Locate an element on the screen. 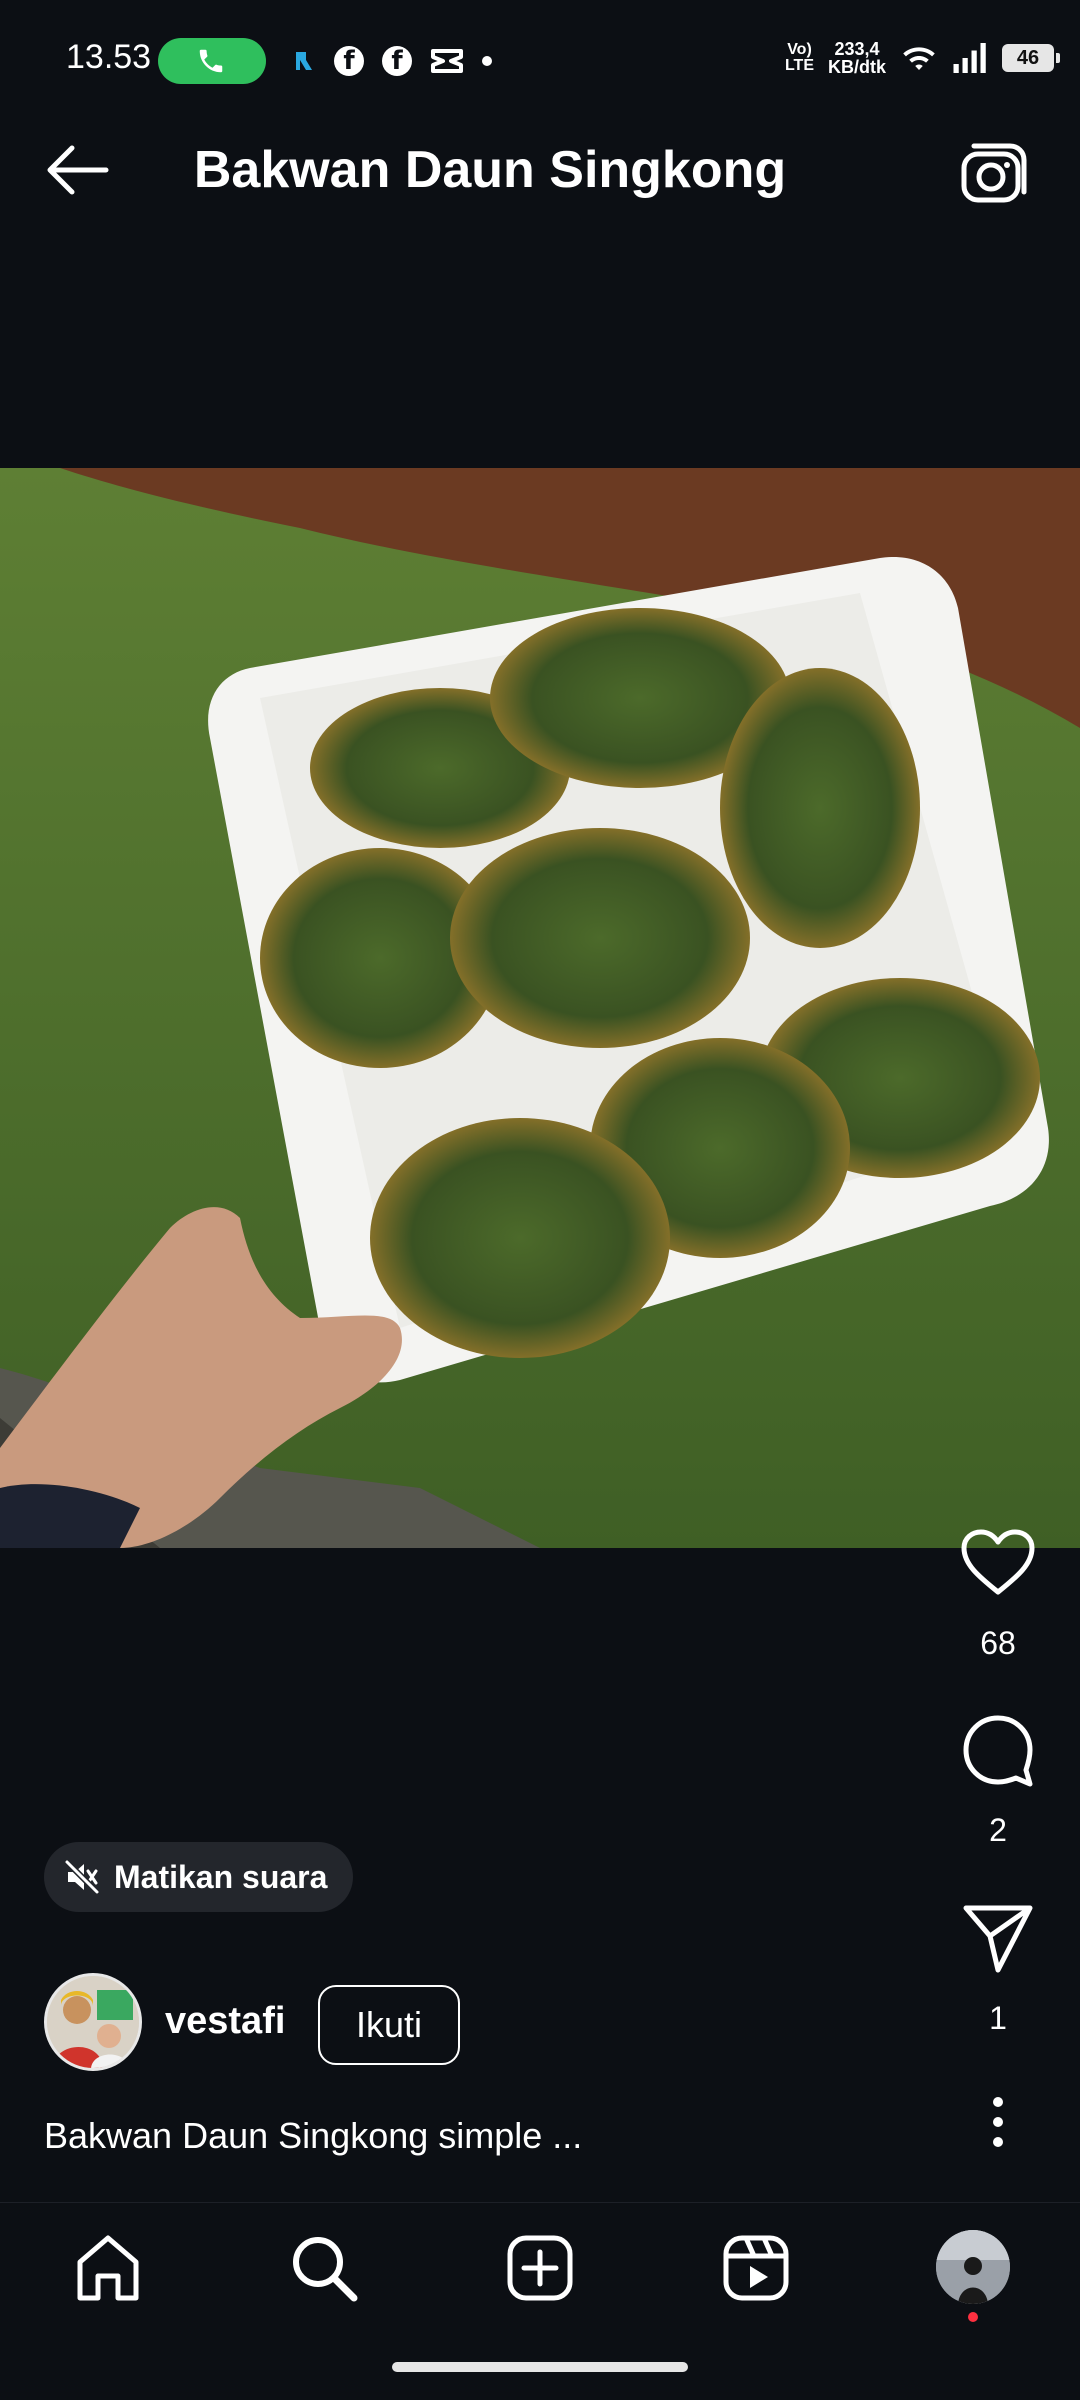  send-icon is located at coordinates (998, 1939).